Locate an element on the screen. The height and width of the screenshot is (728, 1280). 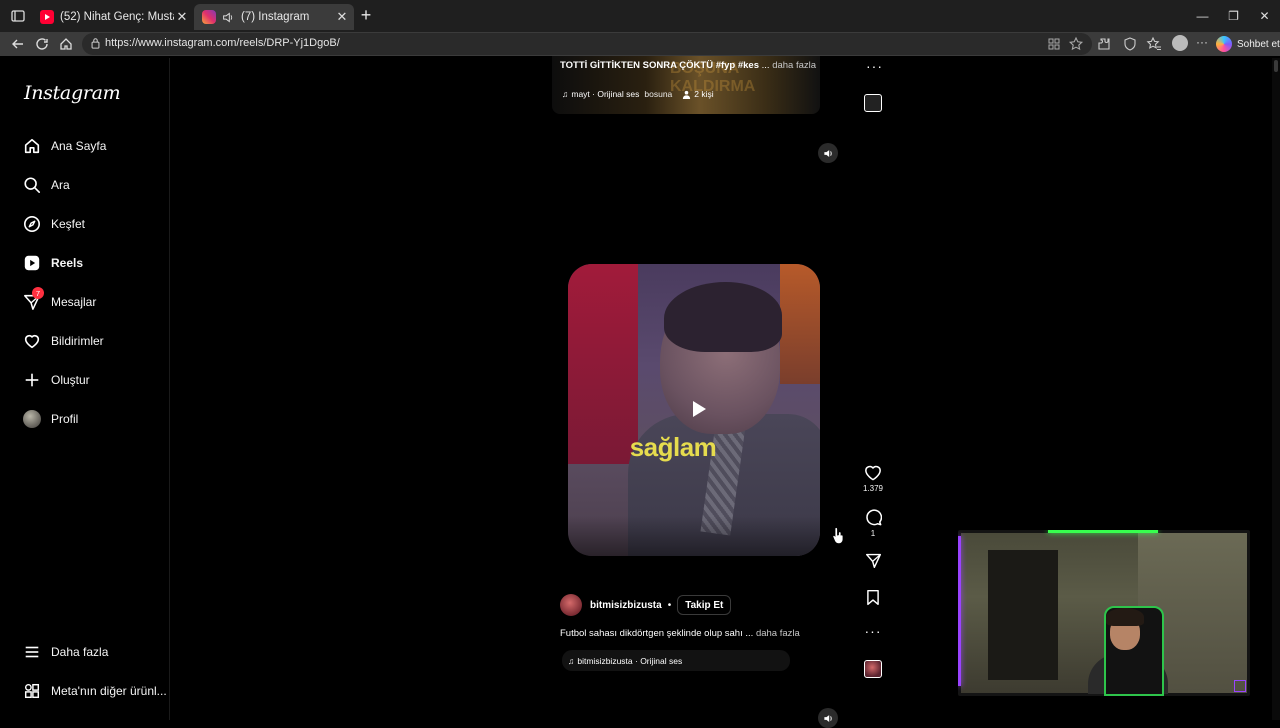
minimize-icon: — is located at coordinates (1202, 16).